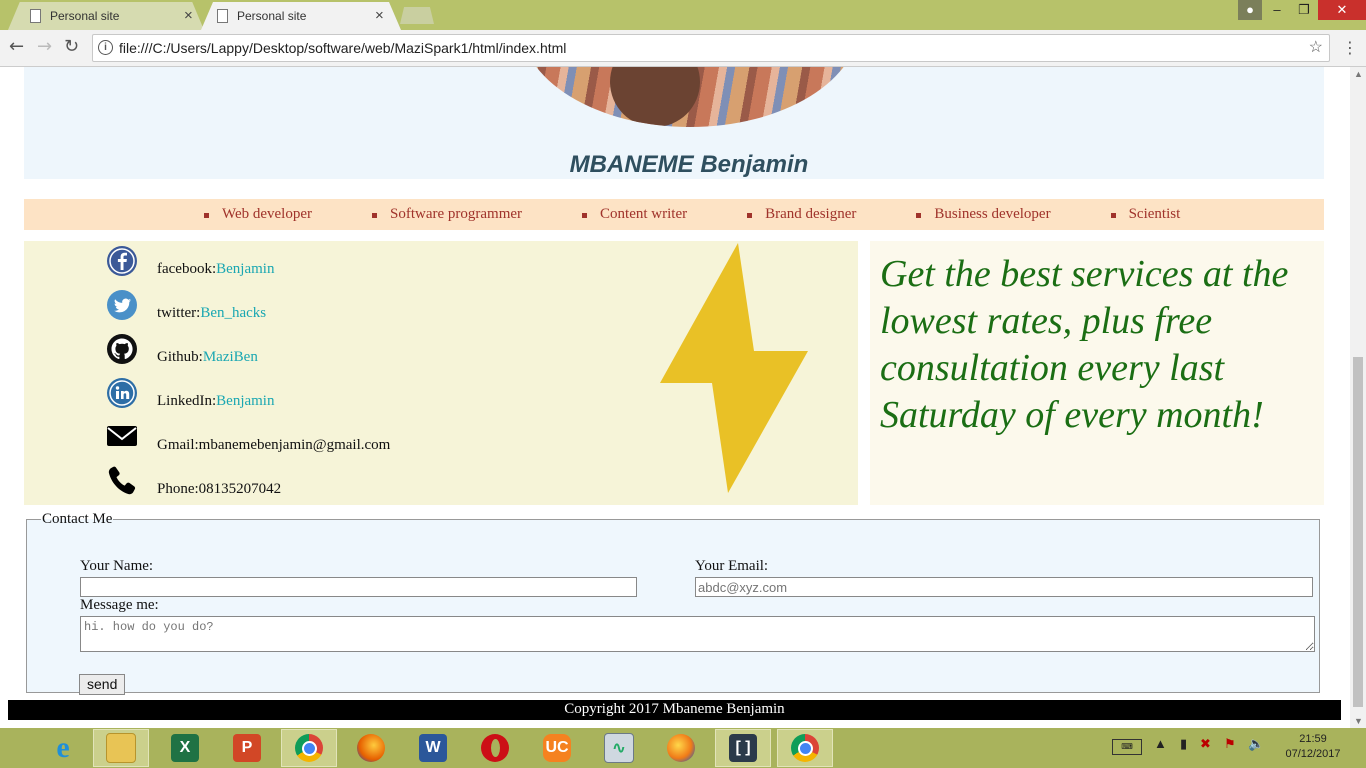 This screenshot has width=1366, height=768. I want to click on info-icon: i, so click(105, 47).